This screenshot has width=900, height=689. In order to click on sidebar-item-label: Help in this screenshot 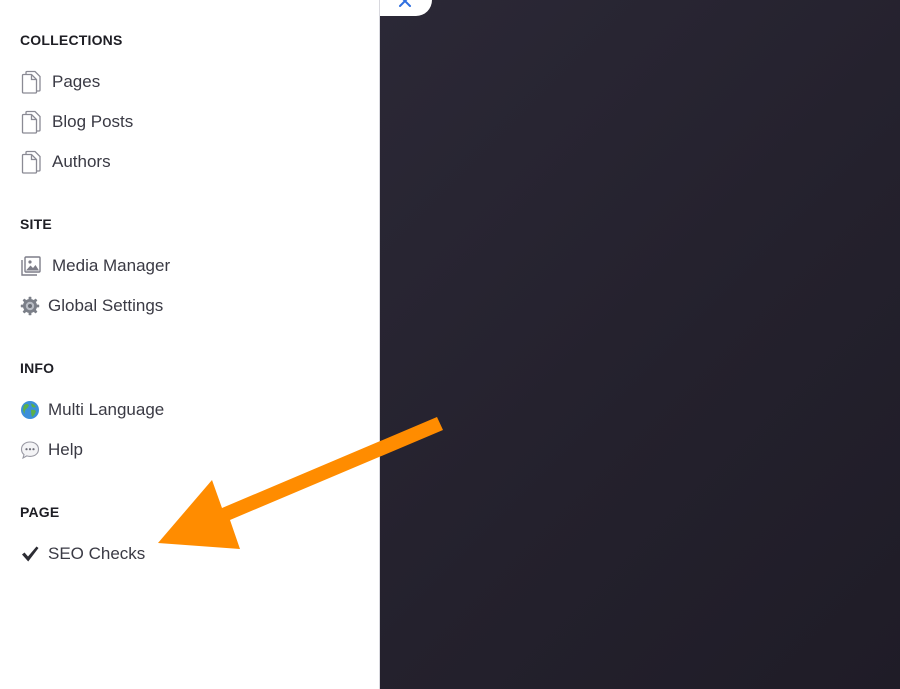, I will do `click(65, 449)`.